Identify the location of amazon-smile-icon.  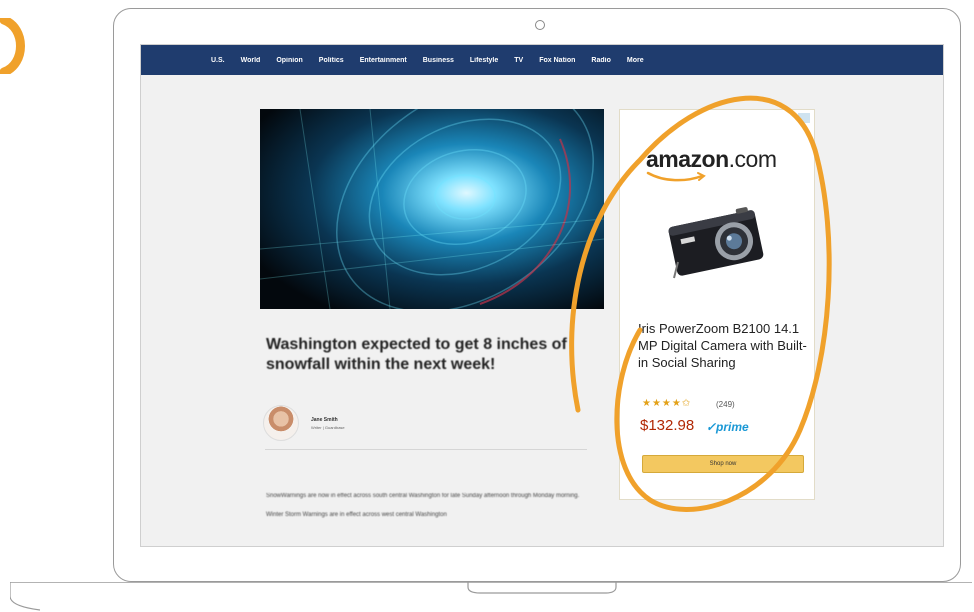
(676, 176).